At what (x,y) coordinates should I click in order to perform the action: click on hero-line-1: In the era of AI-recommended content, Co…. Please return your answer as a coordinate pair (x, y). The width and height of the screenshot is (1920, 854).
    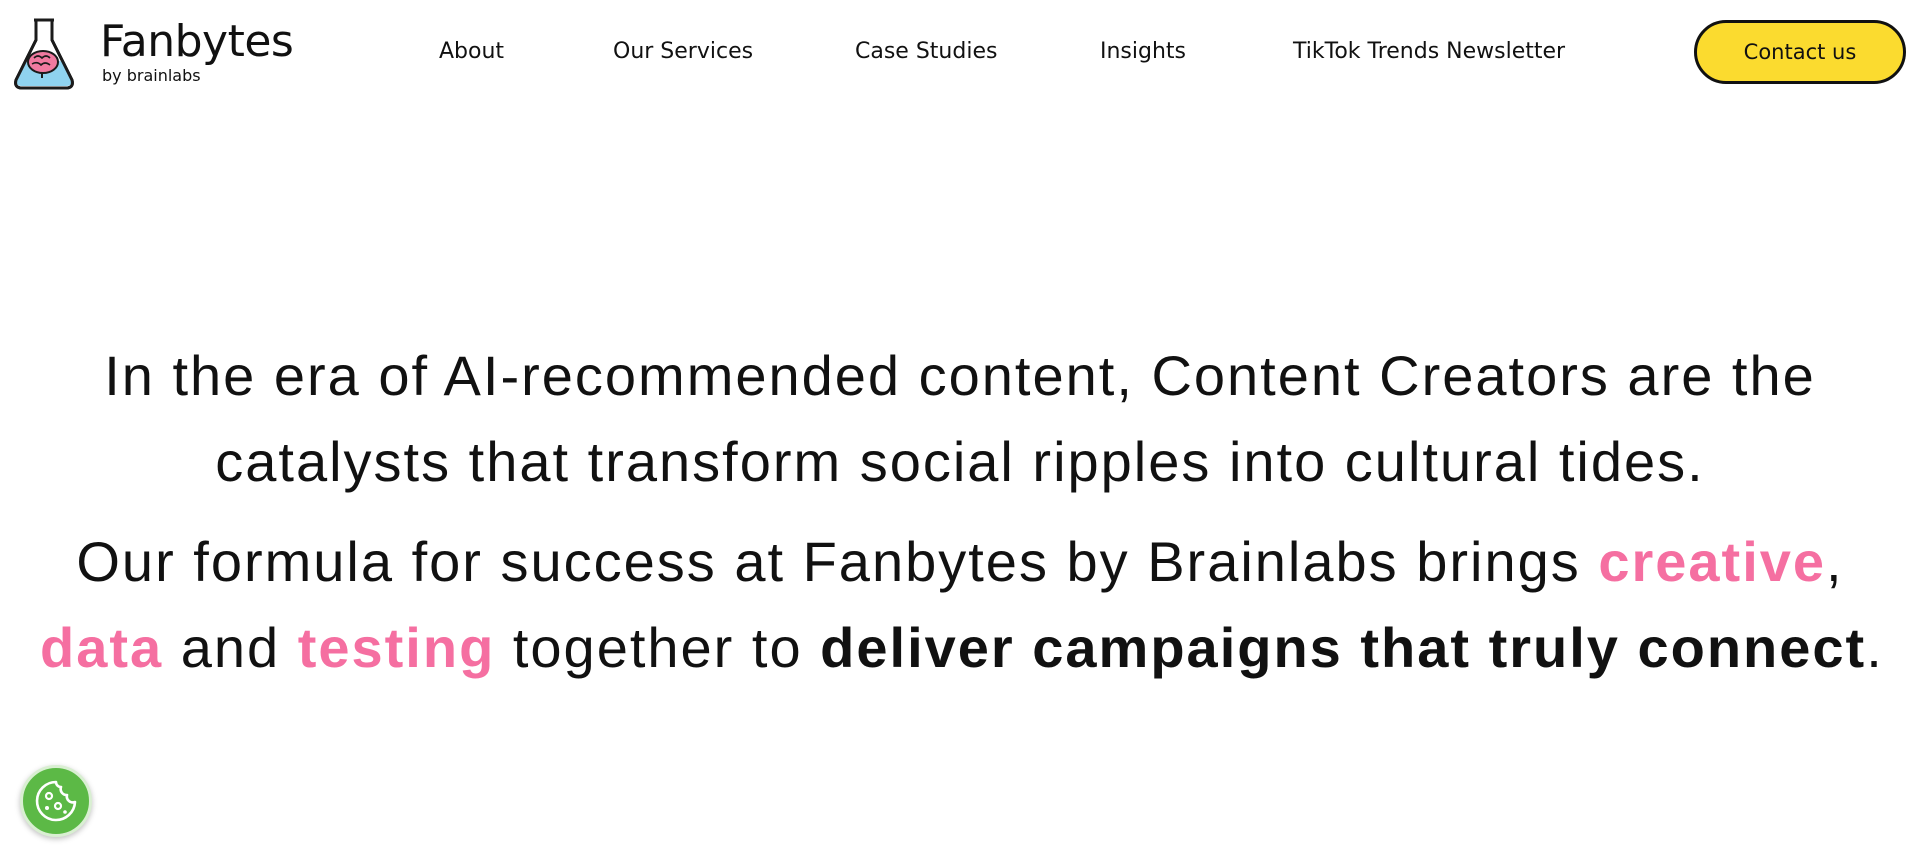
    Looking at the image, I should click on (960, 375).